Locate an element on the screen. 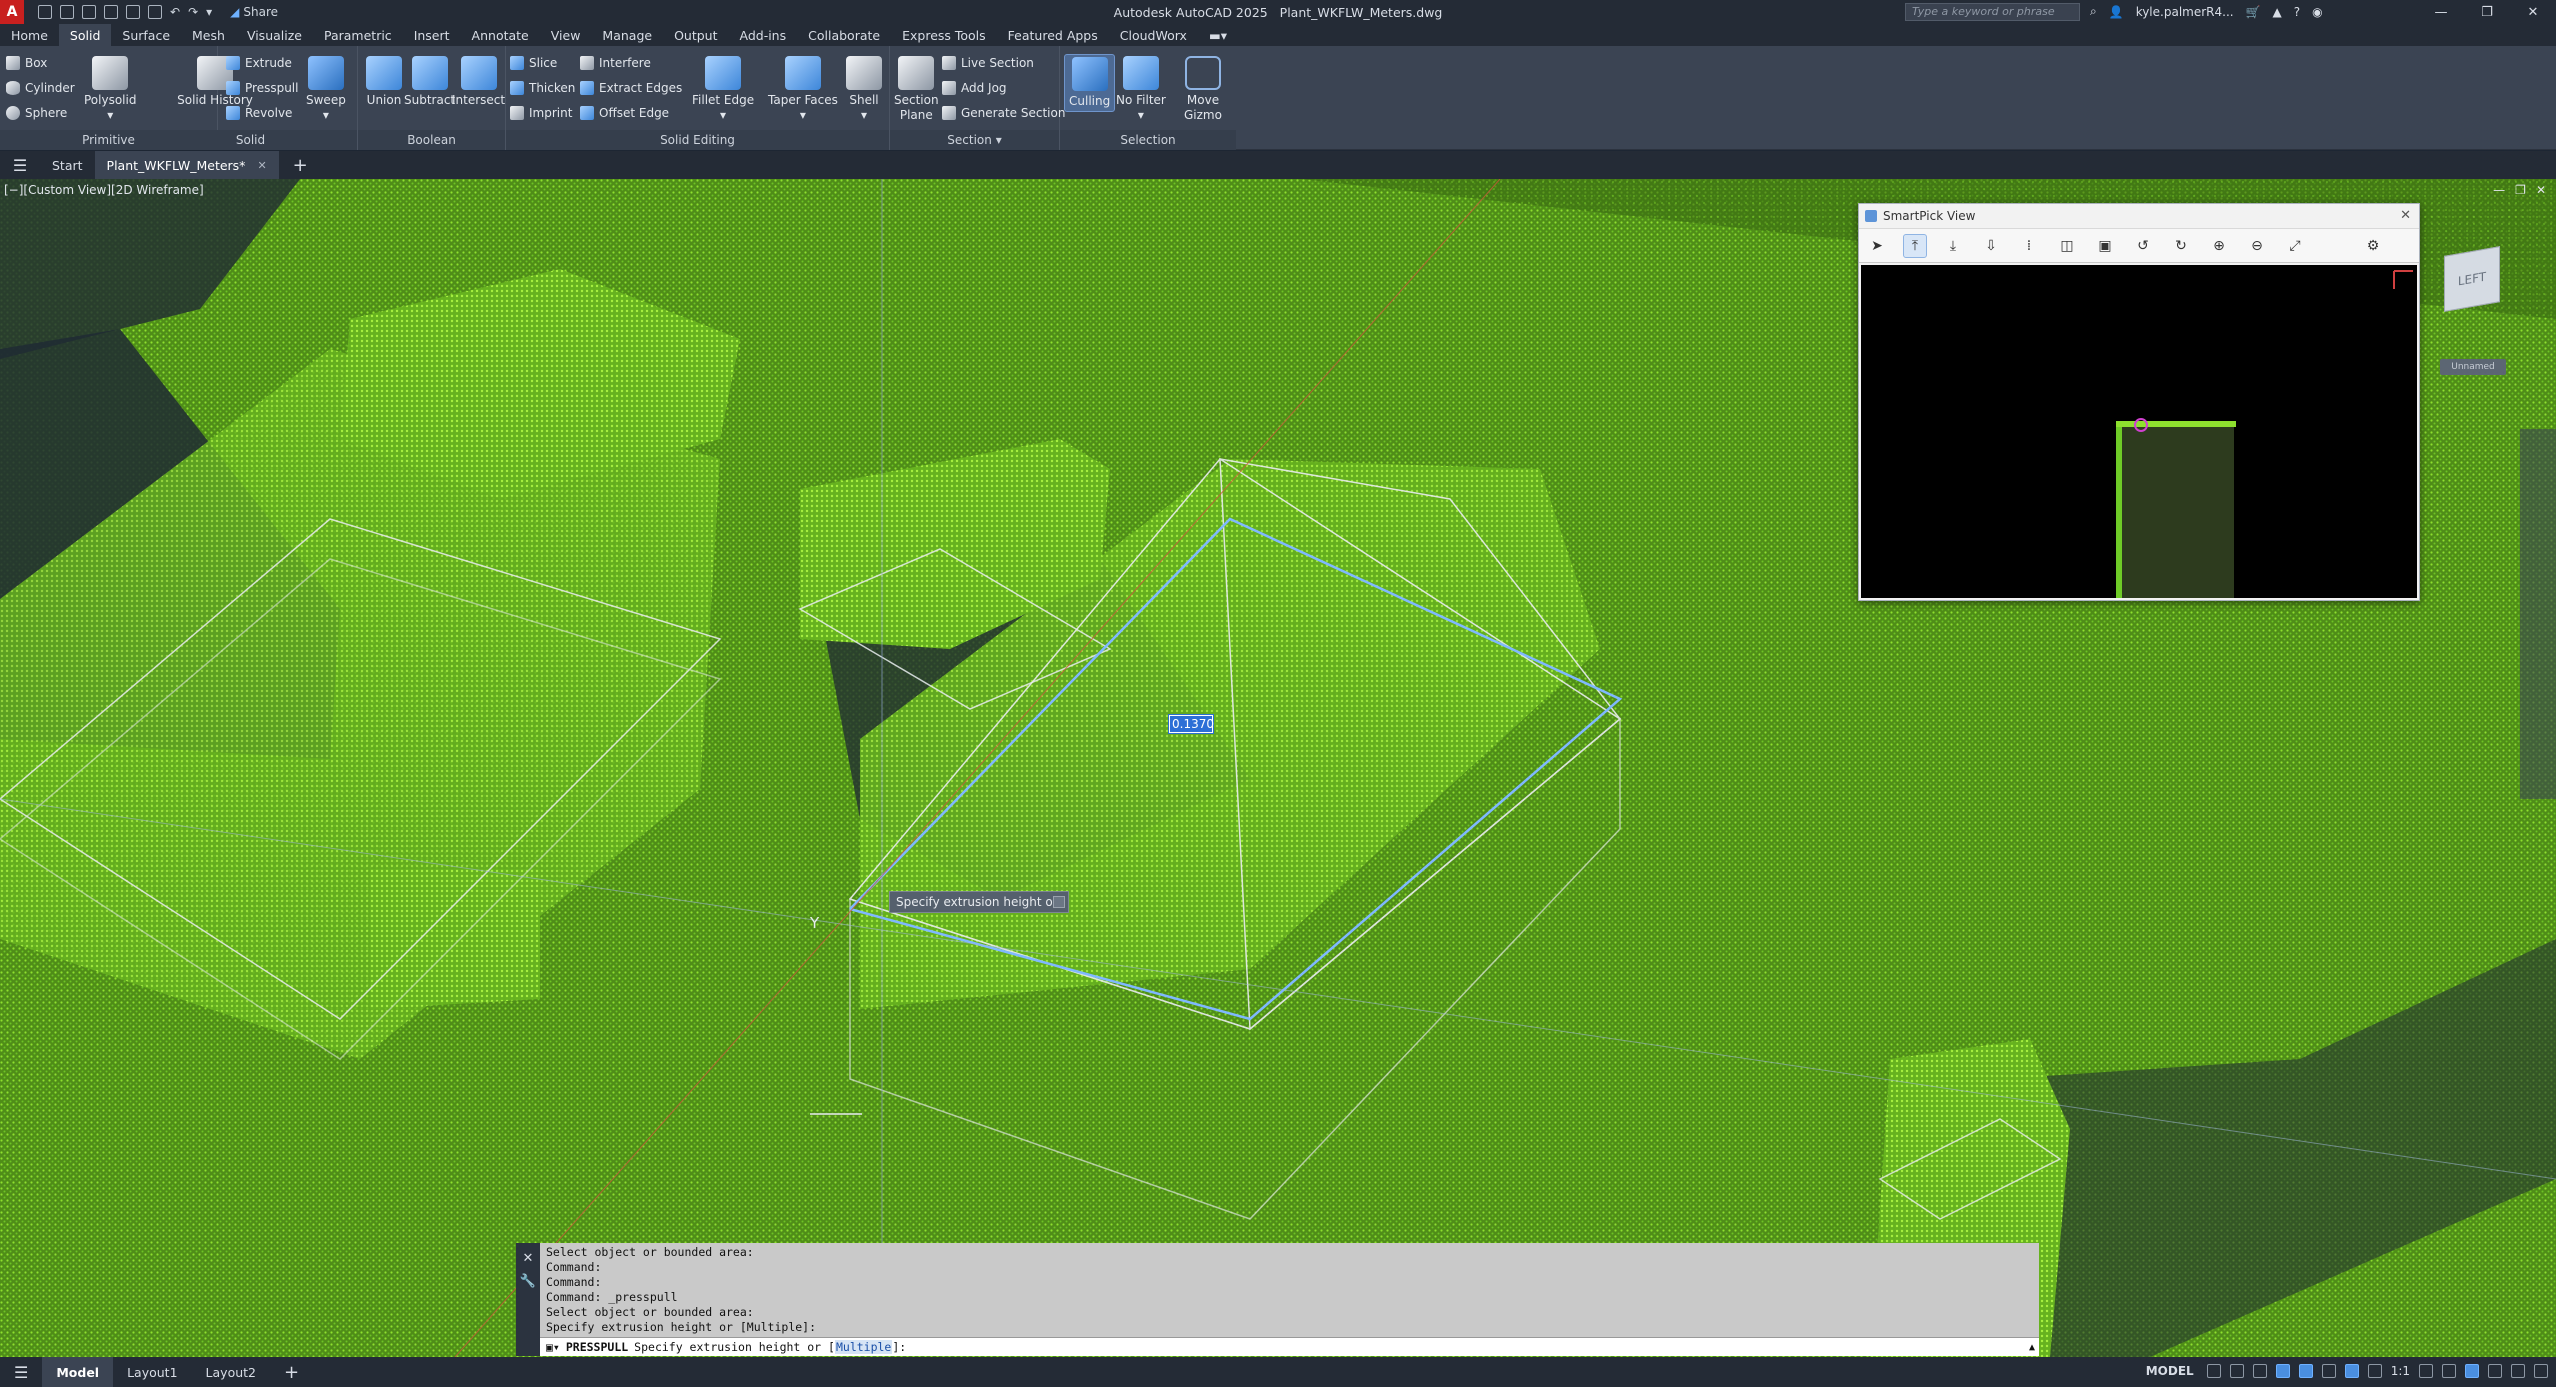 The width and height of the screenshot is (2556, 1387). menu-tab-featured-apps: Featured Apps is located at coordinates (1053, 35).